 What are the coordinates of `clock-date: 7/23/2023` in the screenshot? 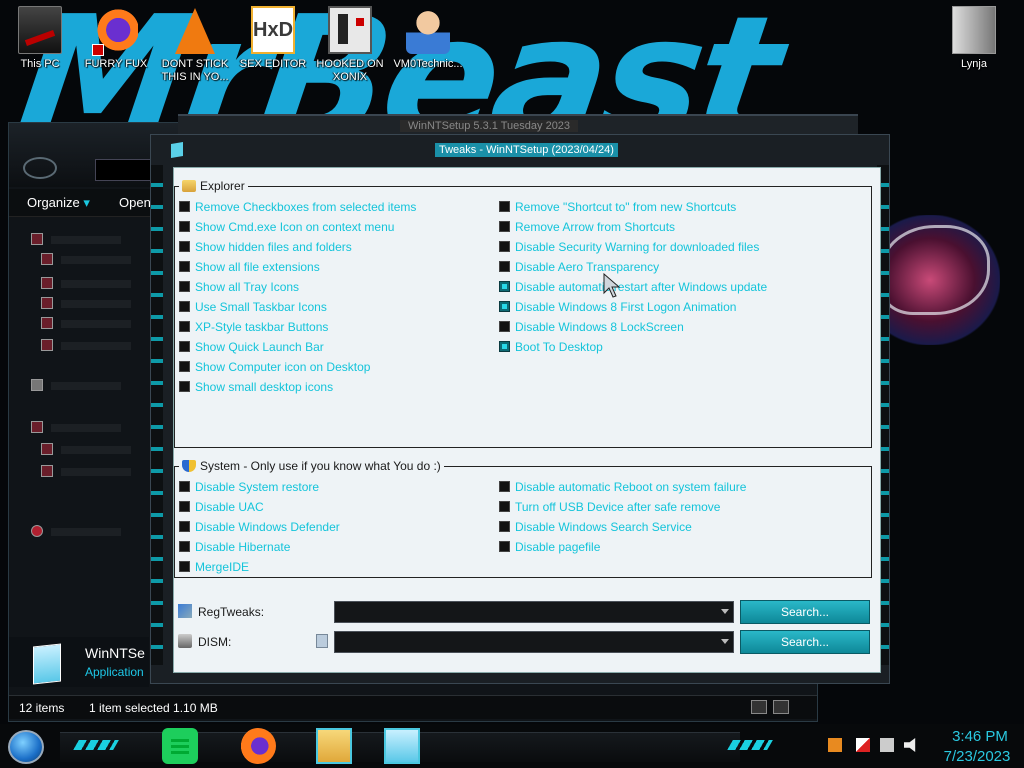 It's located at (977, 756).